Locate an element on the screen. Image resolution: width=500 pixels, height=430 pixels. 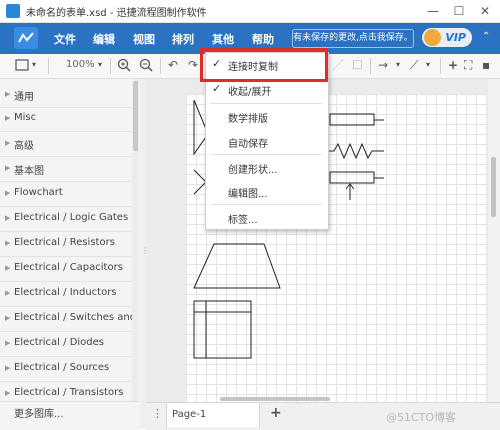
menu-help: 帮助 is located at coordinates (263, 39).